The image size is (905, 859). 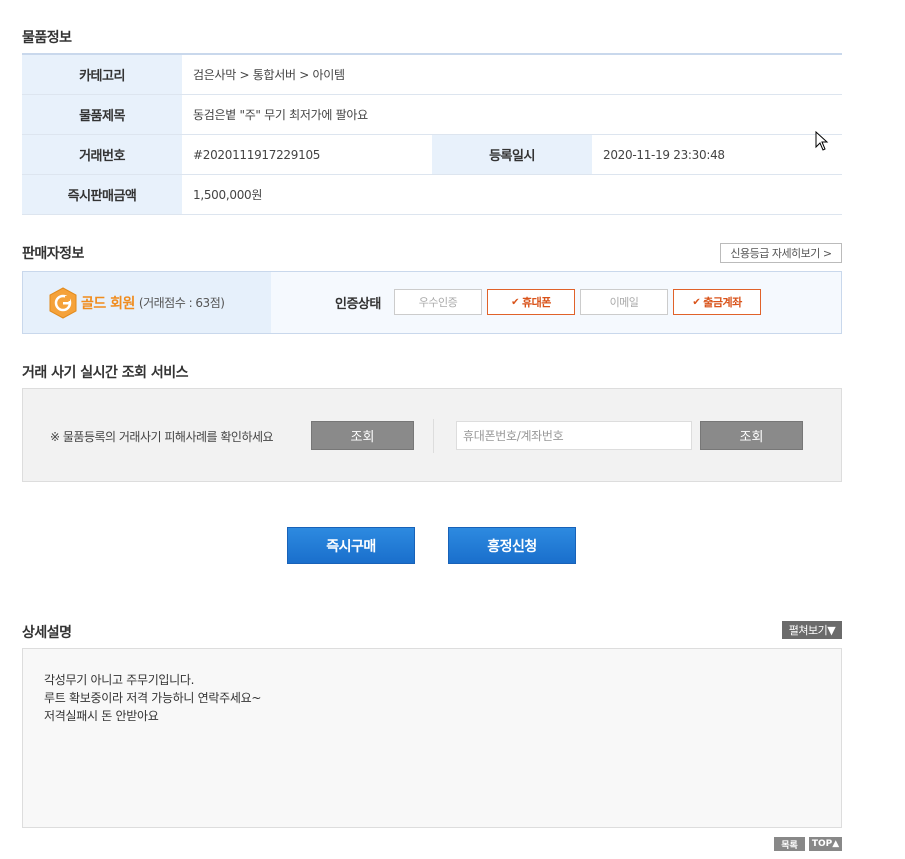 I want to click on table-row: 즉시판매금액 1,500,000원, so click(x=432, y=195).